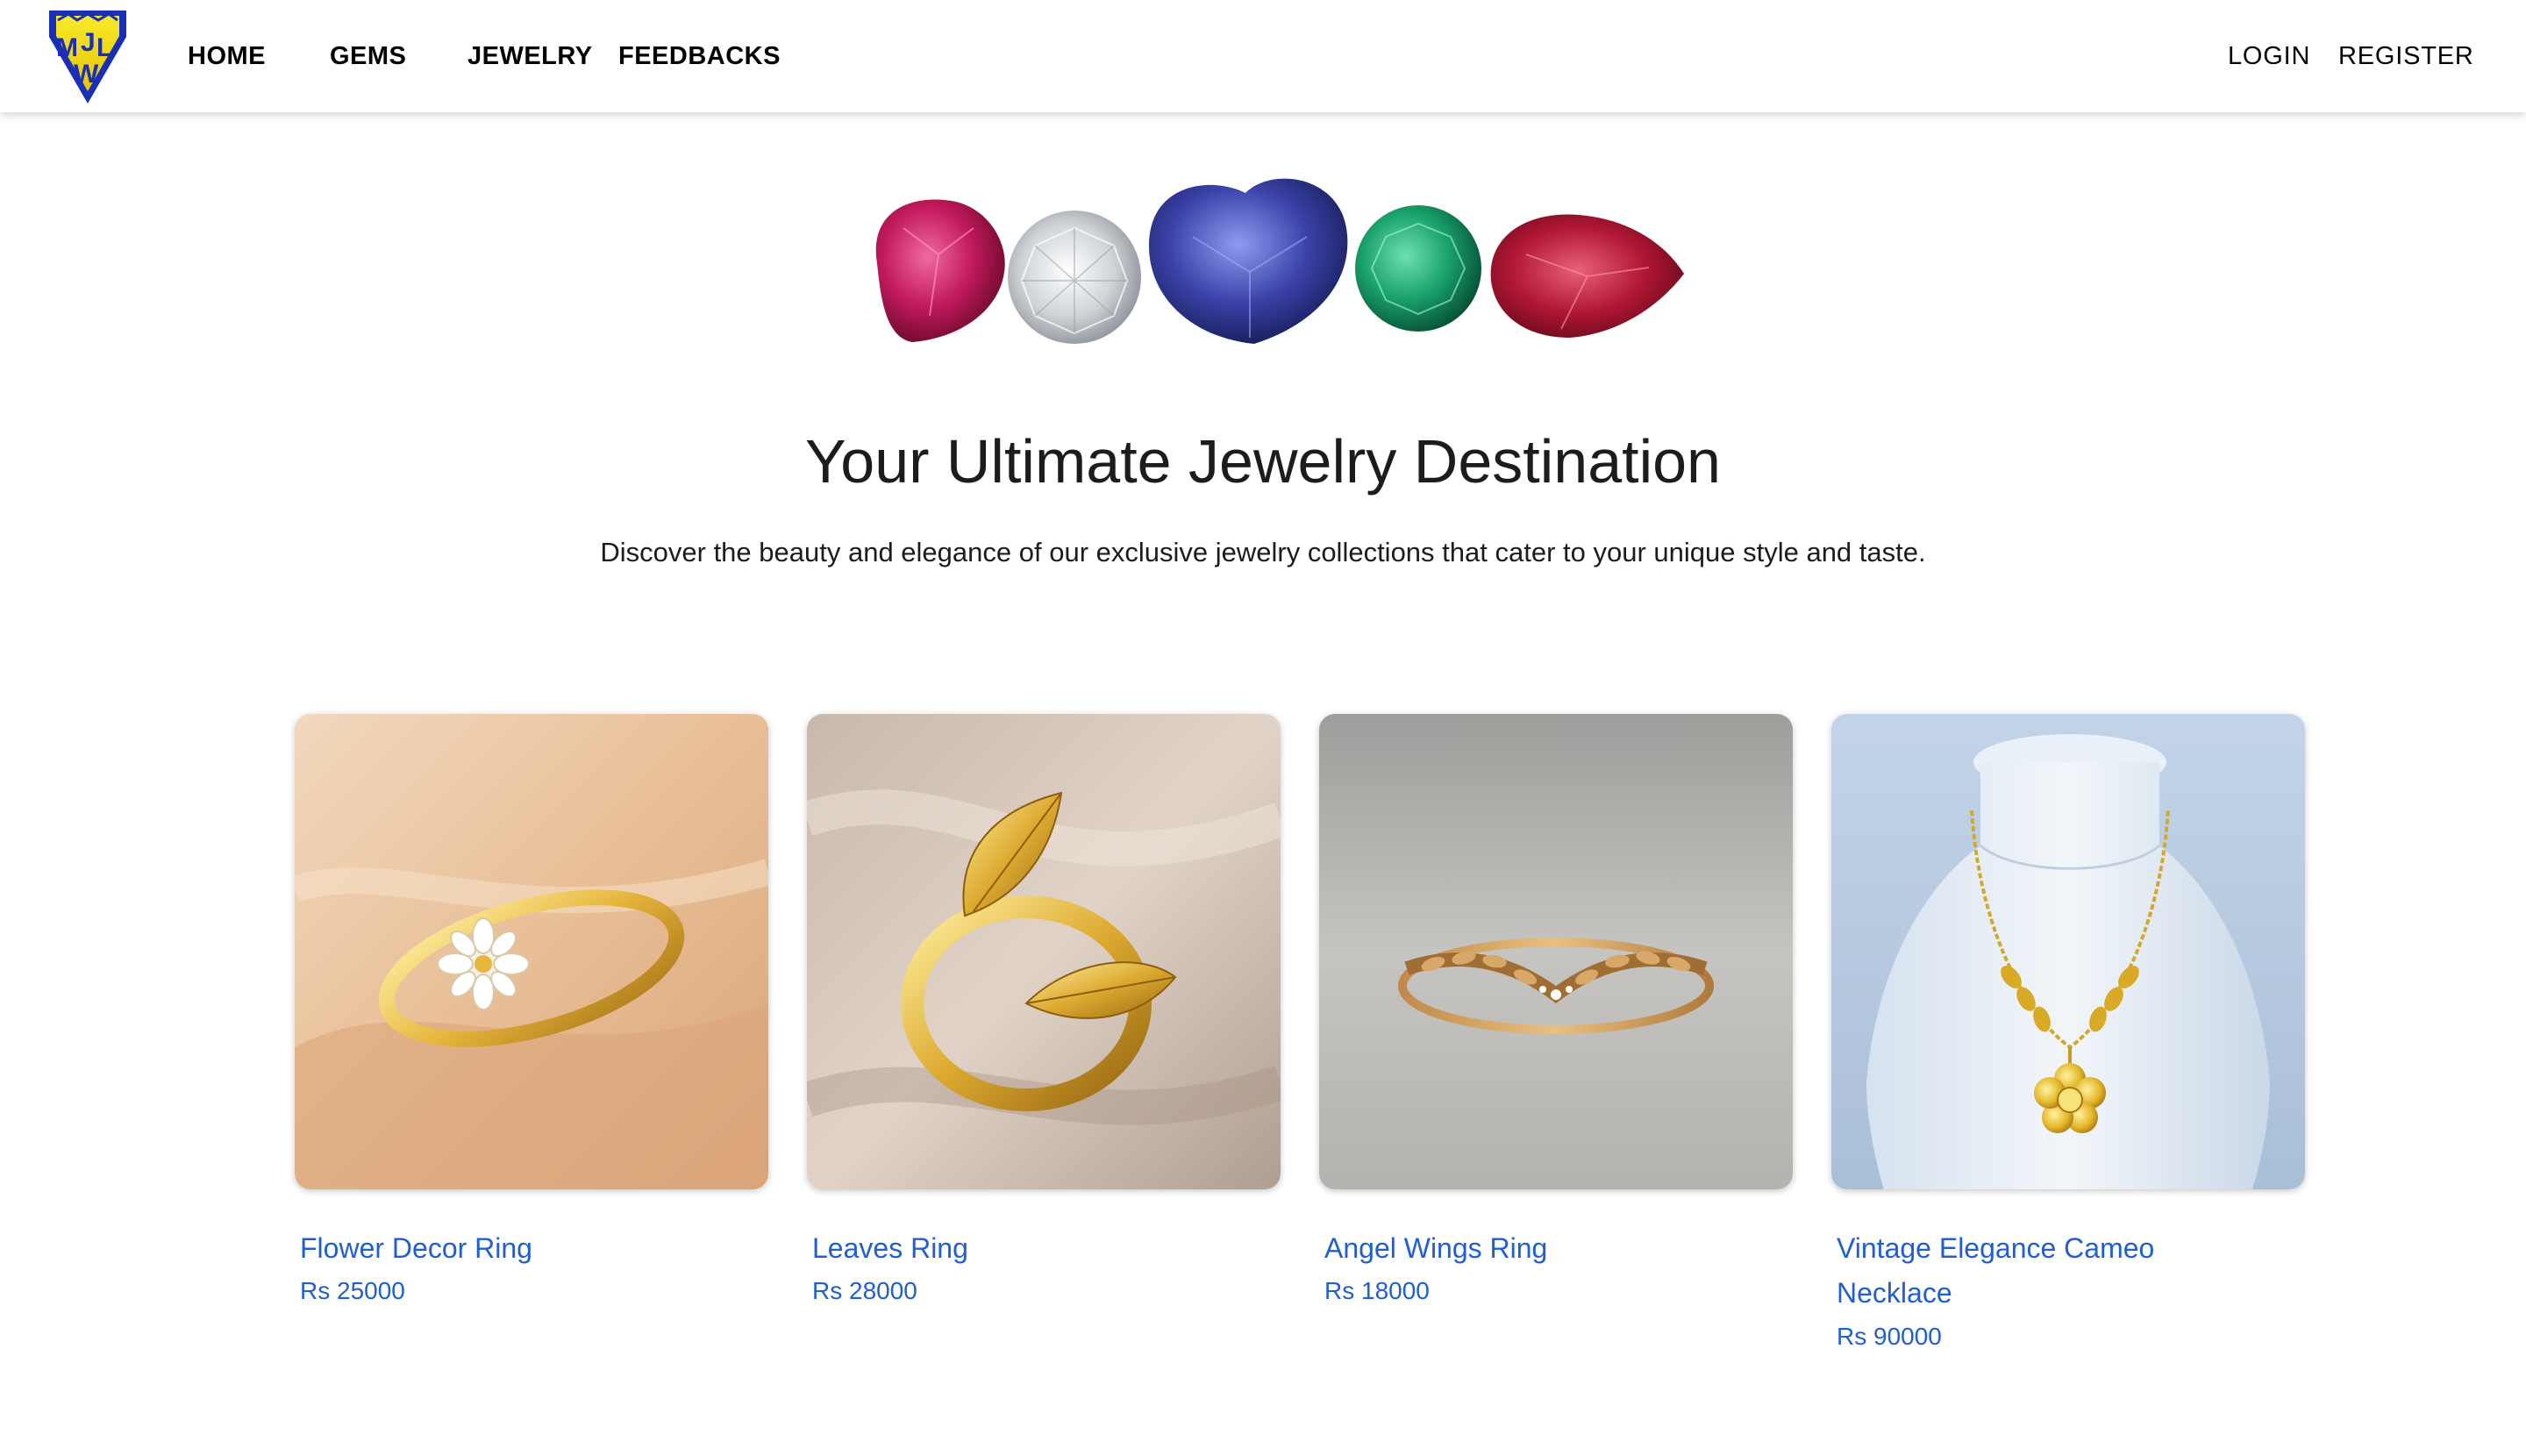 The image size is (2526, 1456). What do you see at coordinates (1377, 1290) in the screenshot?
I see `product-price: Rs 18000` at bounding box center [1377, 1290].